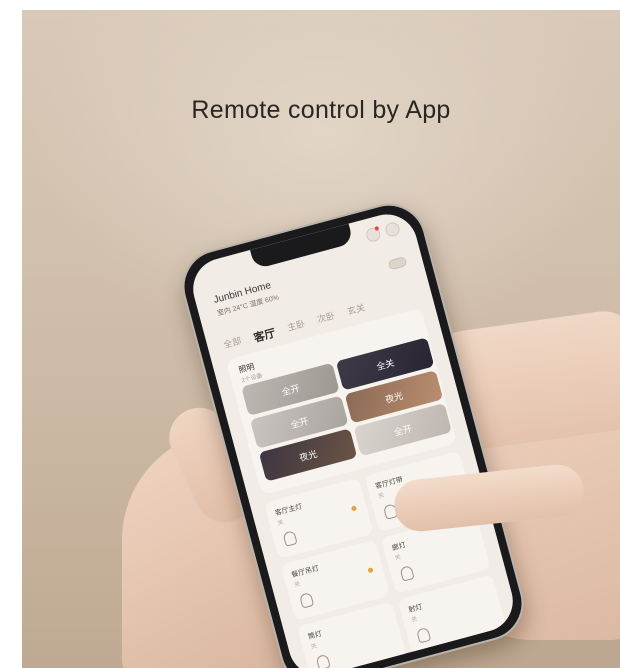  Describe the element at coordinates (302, 246) in the screenshot. I see `phone-notch` at that location.